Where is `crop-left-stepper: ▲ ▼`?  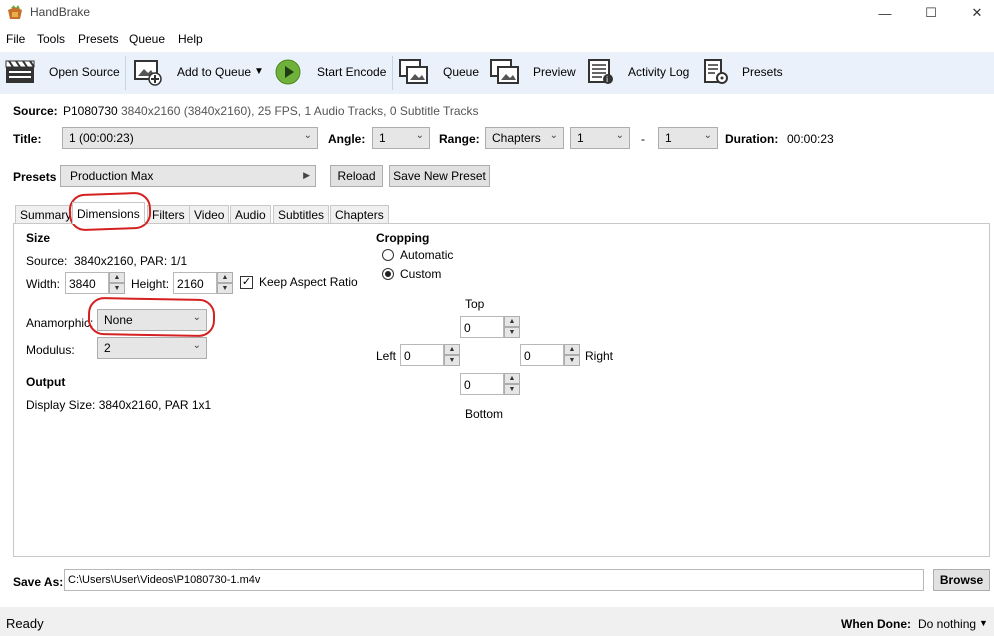
crop-left-stepper: ▲ ▼ is located at coordinates (452, 355).